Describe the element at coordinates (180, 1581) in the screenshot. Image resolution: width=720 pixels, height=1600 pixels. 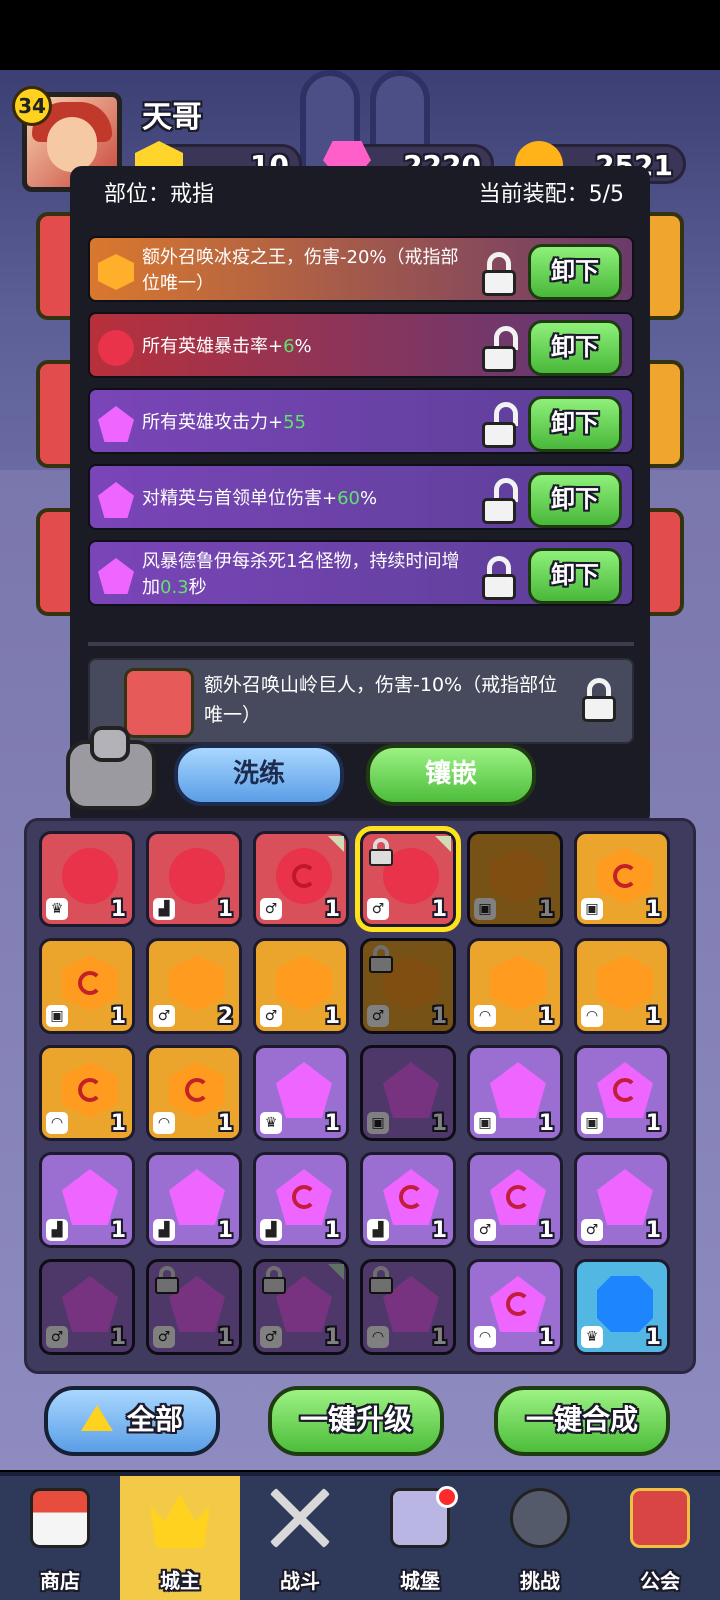
I see `nav-label: 城主` at that location.